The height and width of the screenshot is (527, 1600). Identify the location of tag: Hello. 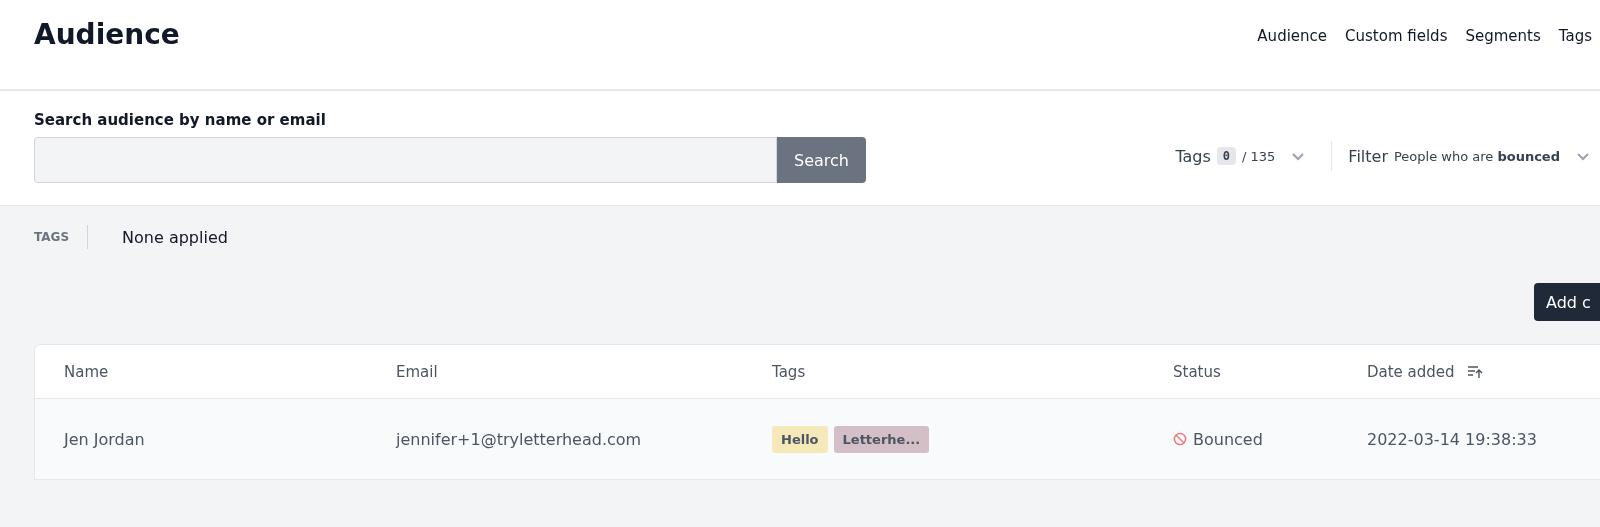
(800, 439).